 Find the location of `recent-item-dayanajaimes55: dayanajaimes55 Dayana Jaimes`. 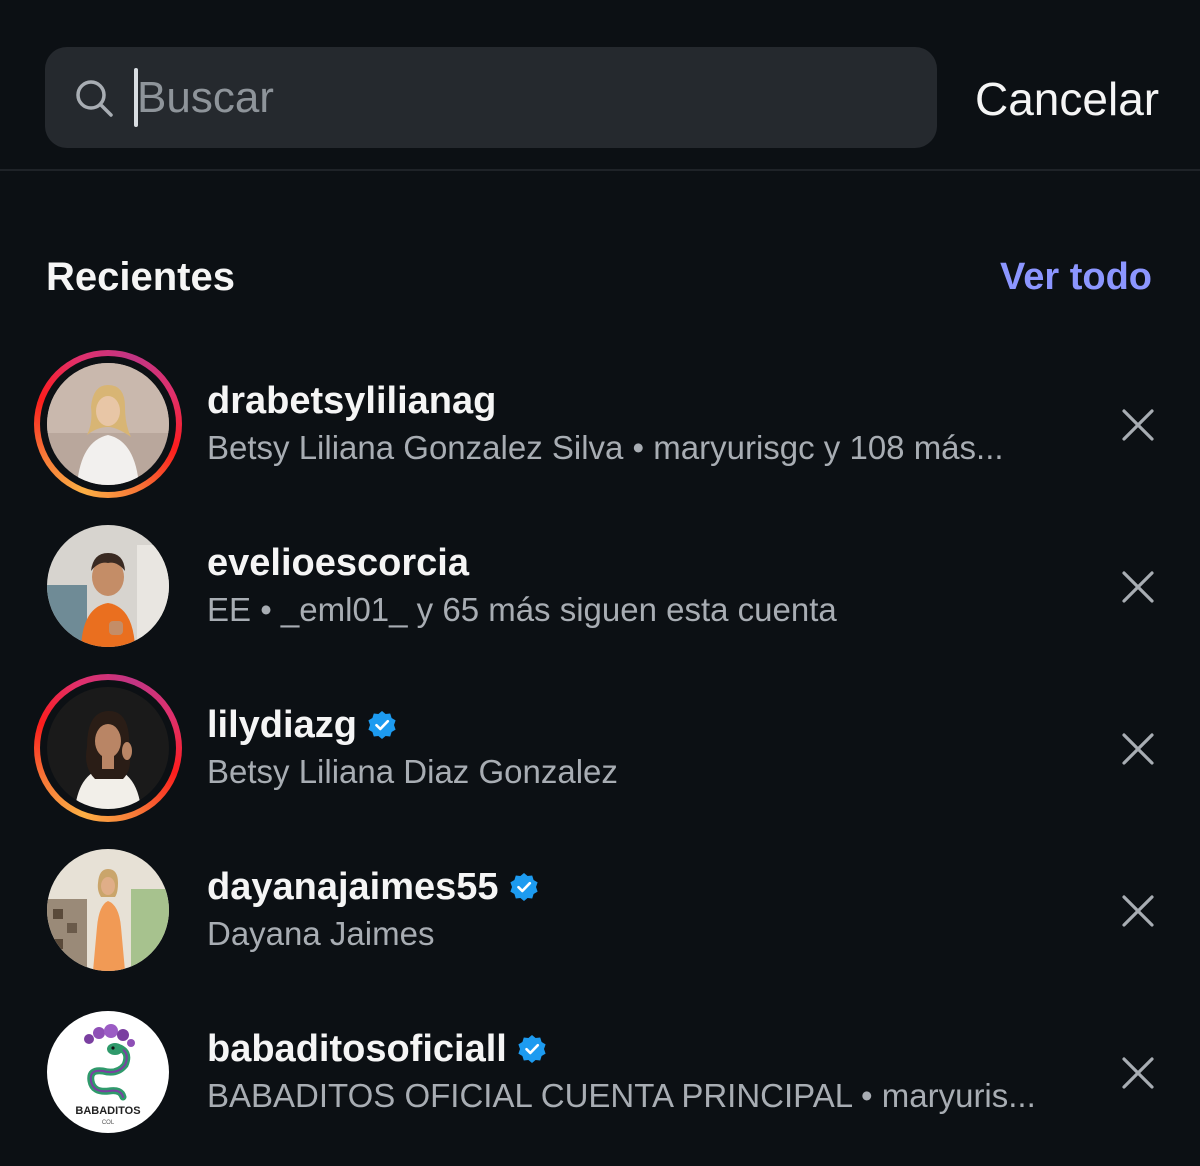

recent-item-dayanajaimes55: dayanajaimes55 Dayana Jaimes is located at coordinates (600, 911).